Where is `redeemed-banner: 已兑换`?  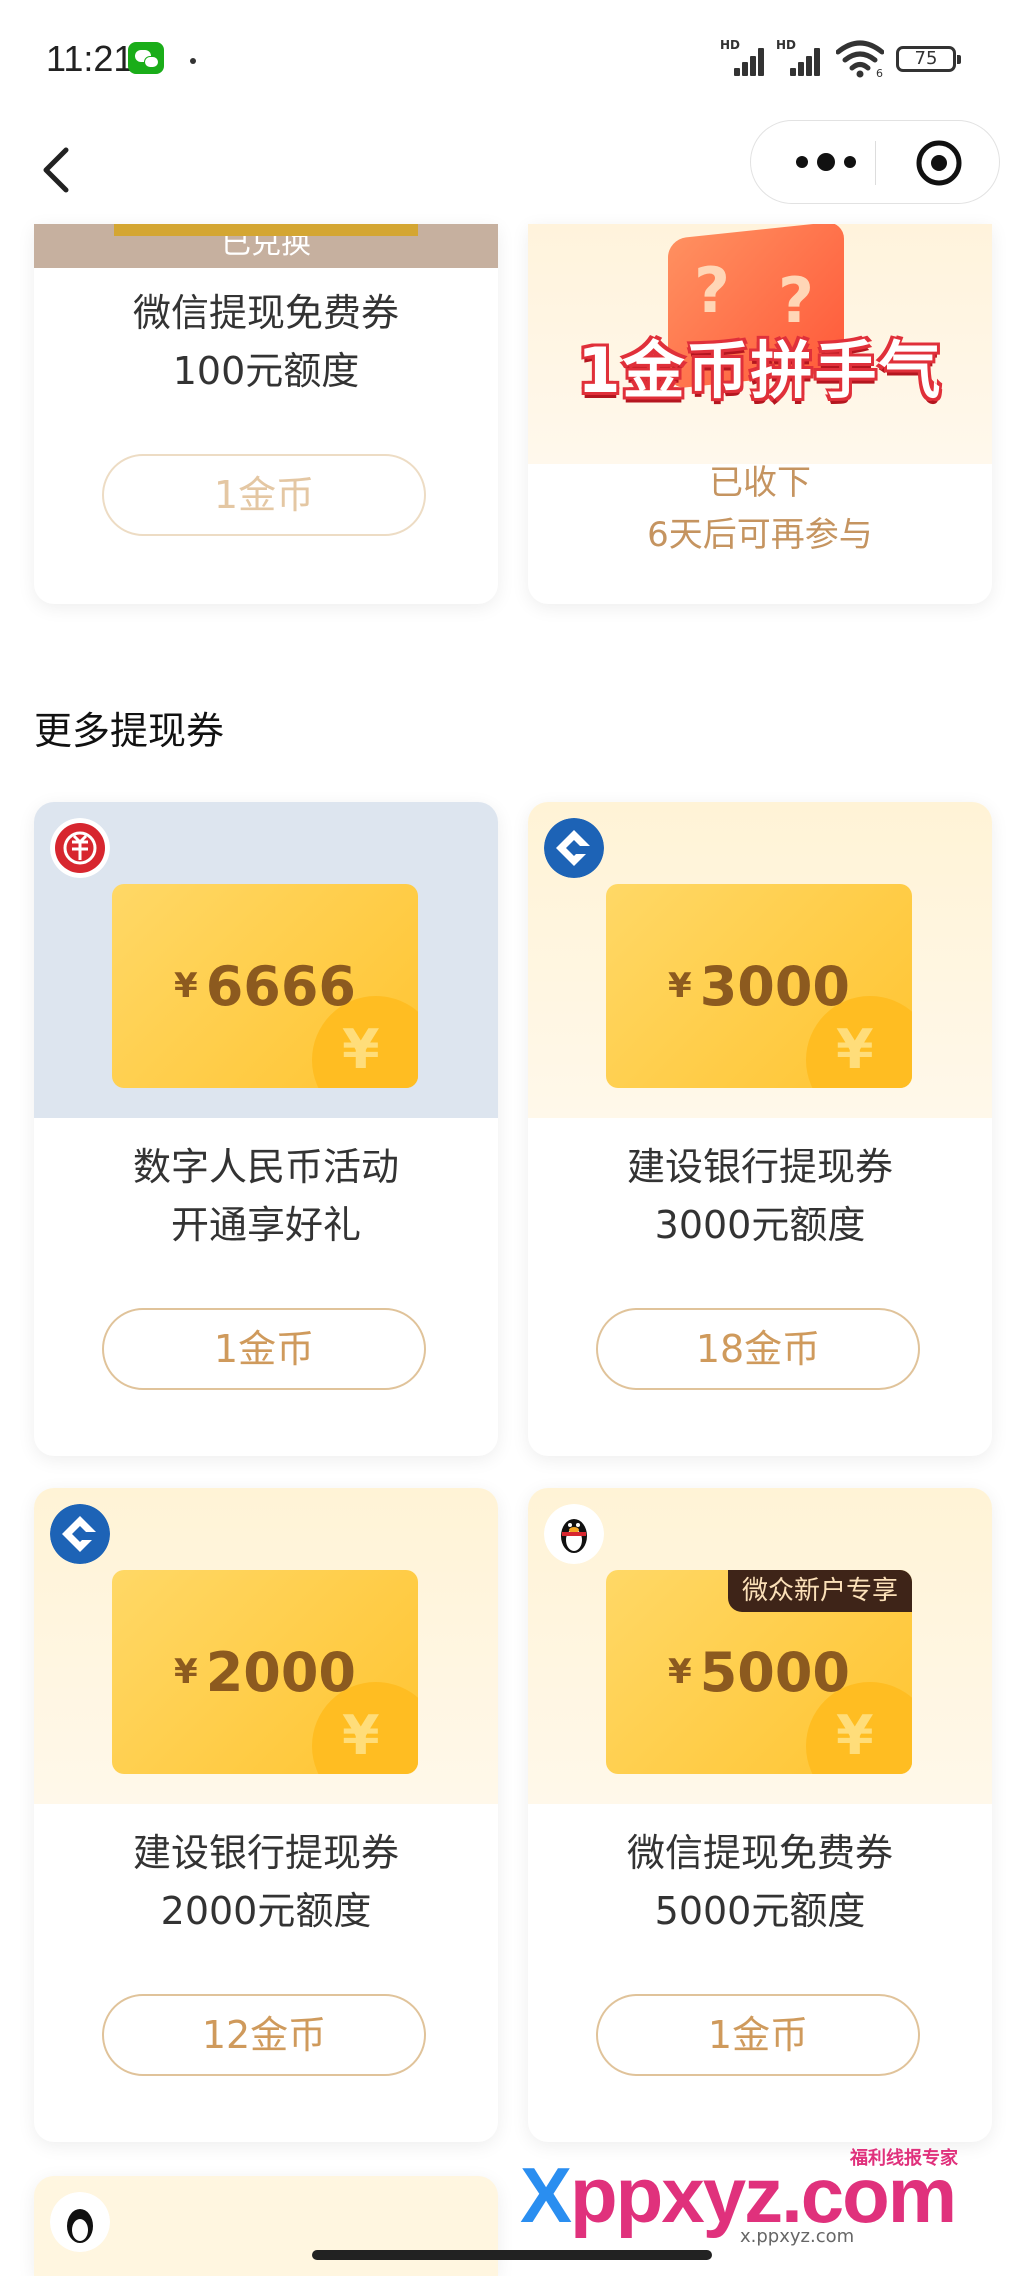 redeemed-banner: 已兑换 is located at coordinates (266, 246).